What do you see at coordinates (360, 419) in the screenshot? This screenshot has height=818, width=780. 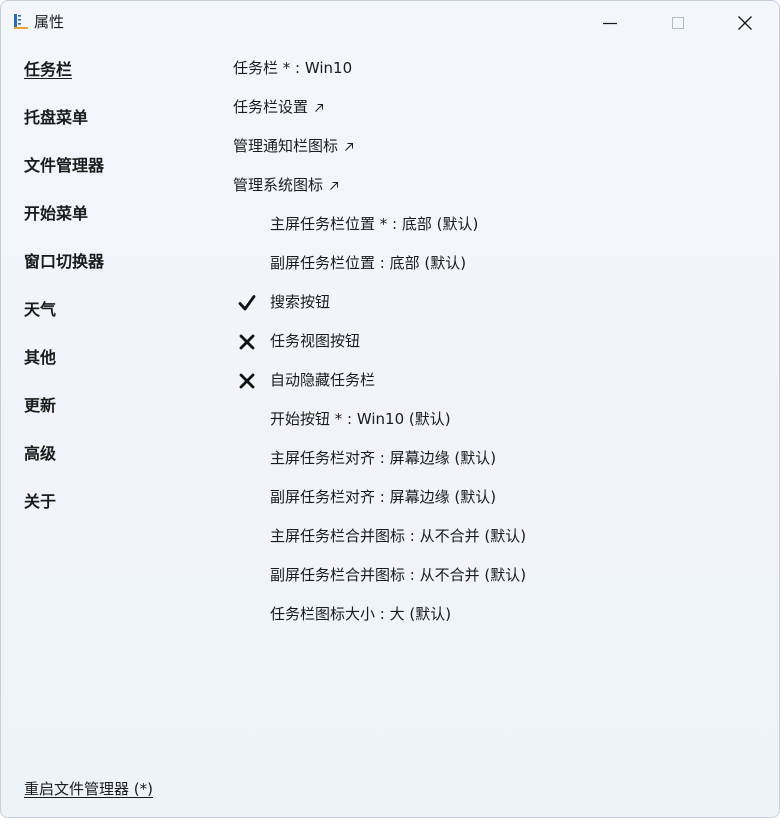 I see `start-button-label: 开始按钮 * : Win10 (默认)` at bounding box center [360, 419].